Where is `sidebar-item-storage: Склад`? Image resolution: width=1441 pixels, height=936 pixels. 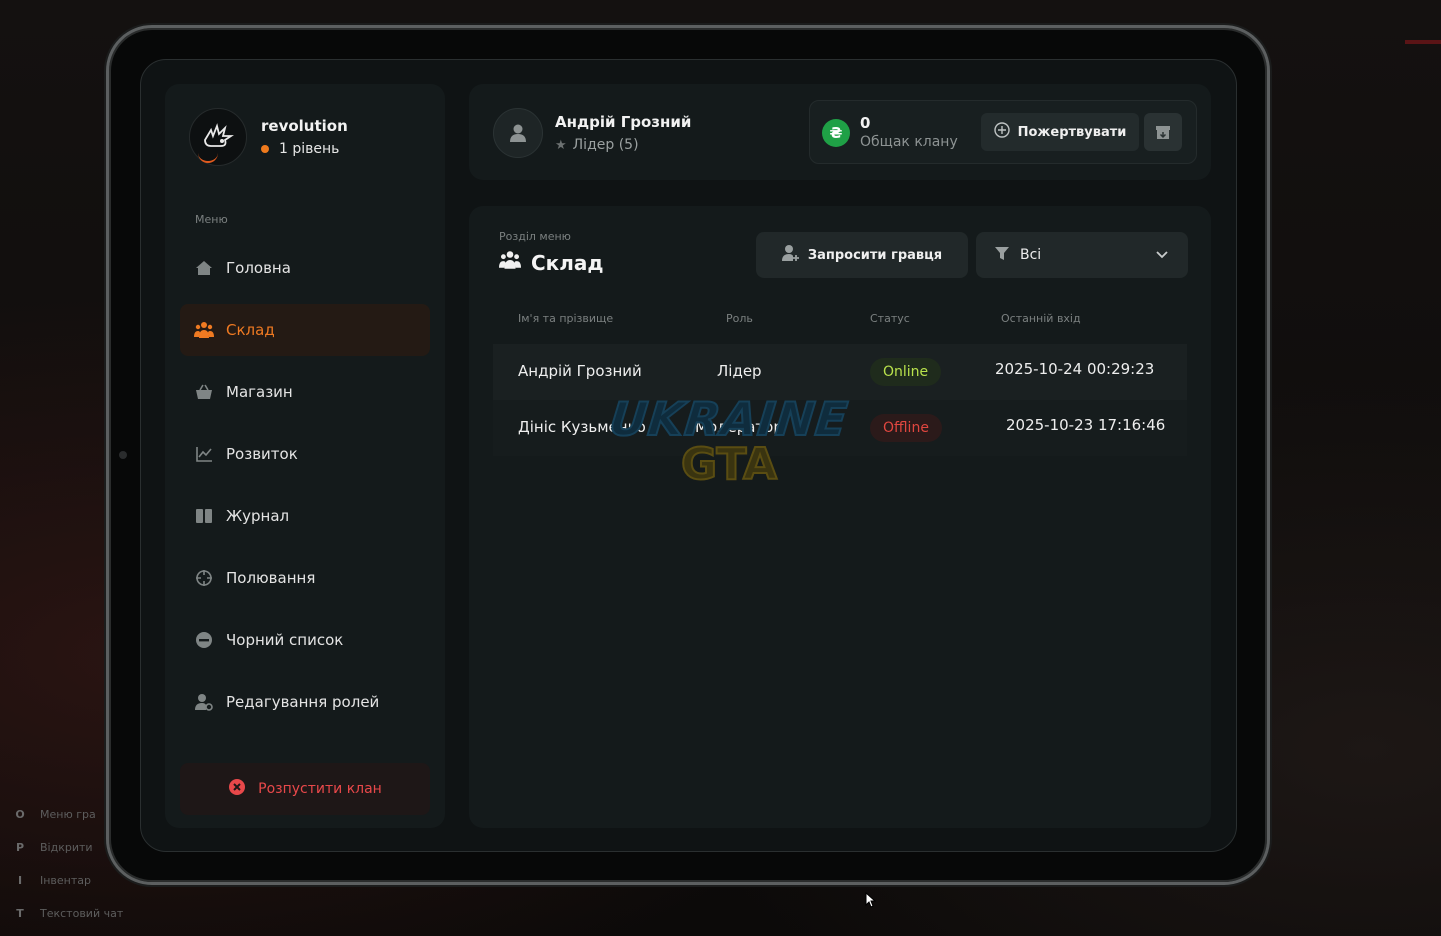
sidebar-item-storage: Склад is located at coordinates (305, 330).